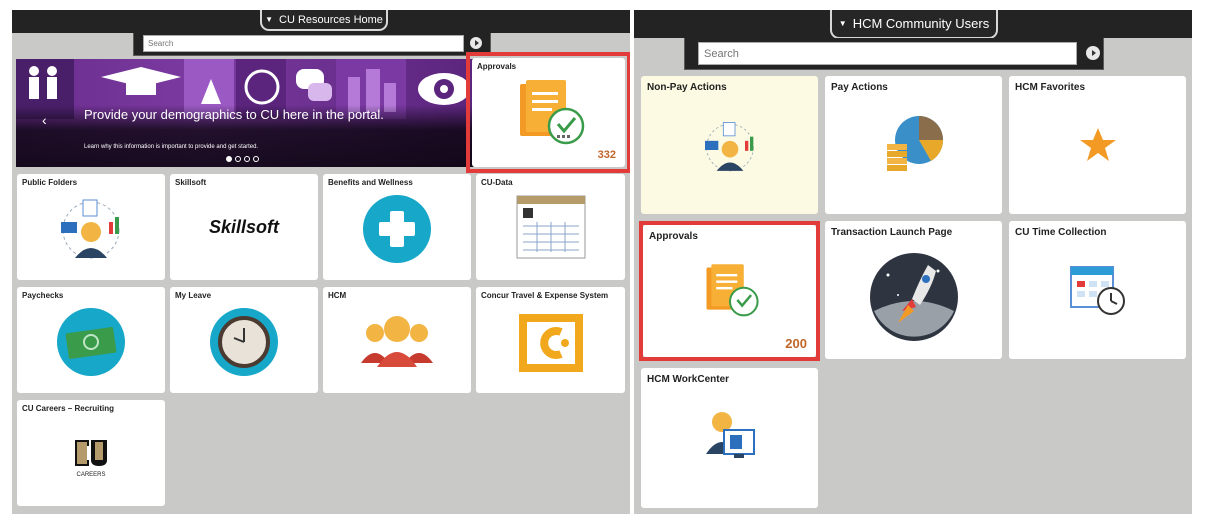 Image resolution: width=1207 pixels, height=524 pixels. I want to click on tile-skillsoft: Skillsoft Skillsoft, so click(244, 227).